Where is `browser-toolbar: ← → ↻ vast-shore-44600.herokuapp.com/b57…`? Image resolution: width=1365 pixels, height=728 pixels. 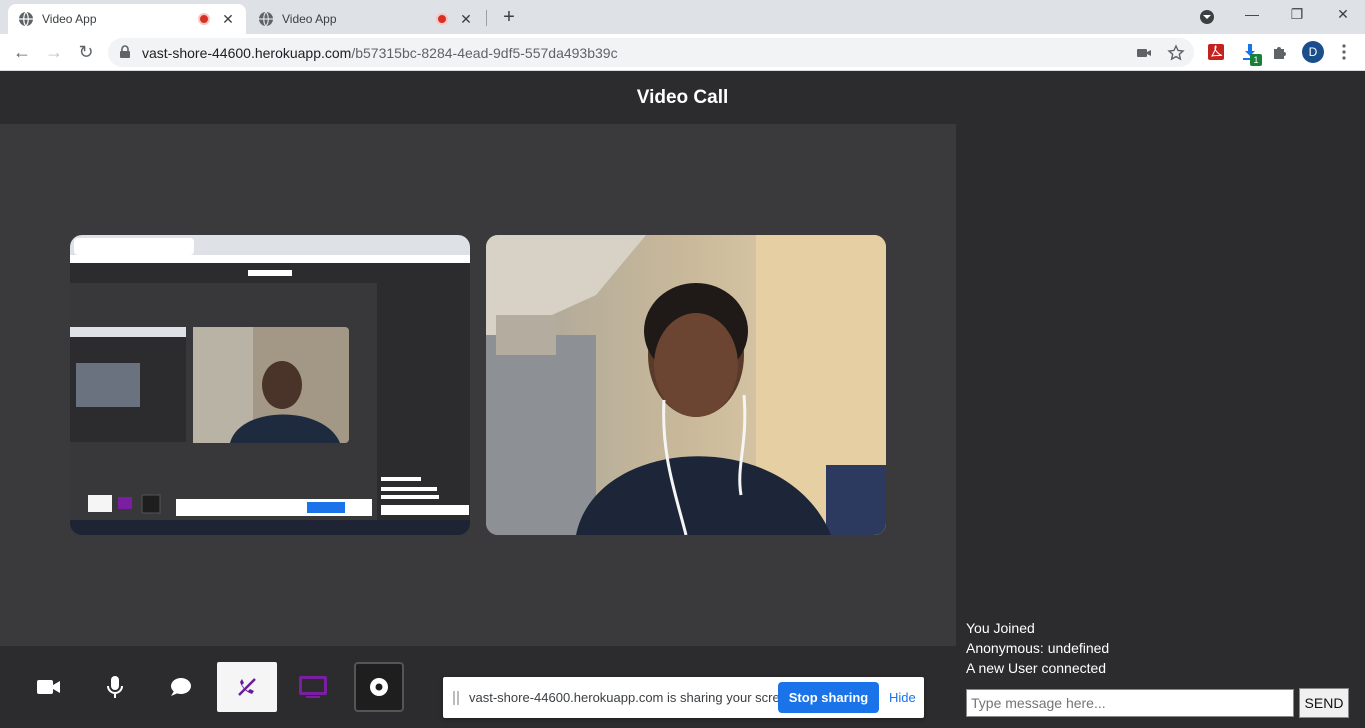 browser-toolbar: ← → ↻ vast-shore-44600.herokuapp.com/b57… is located at coordinates (682, 52).